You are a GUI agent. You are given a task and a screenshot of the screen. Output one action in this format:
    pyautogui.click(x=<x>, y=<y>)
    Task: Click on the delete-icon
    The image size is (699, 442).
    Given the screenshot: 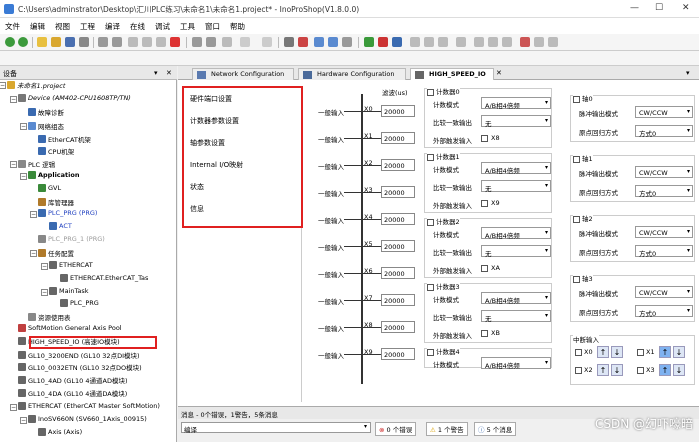 What is the action you would take?
    pyautogui.click(x=175, y=42)
    